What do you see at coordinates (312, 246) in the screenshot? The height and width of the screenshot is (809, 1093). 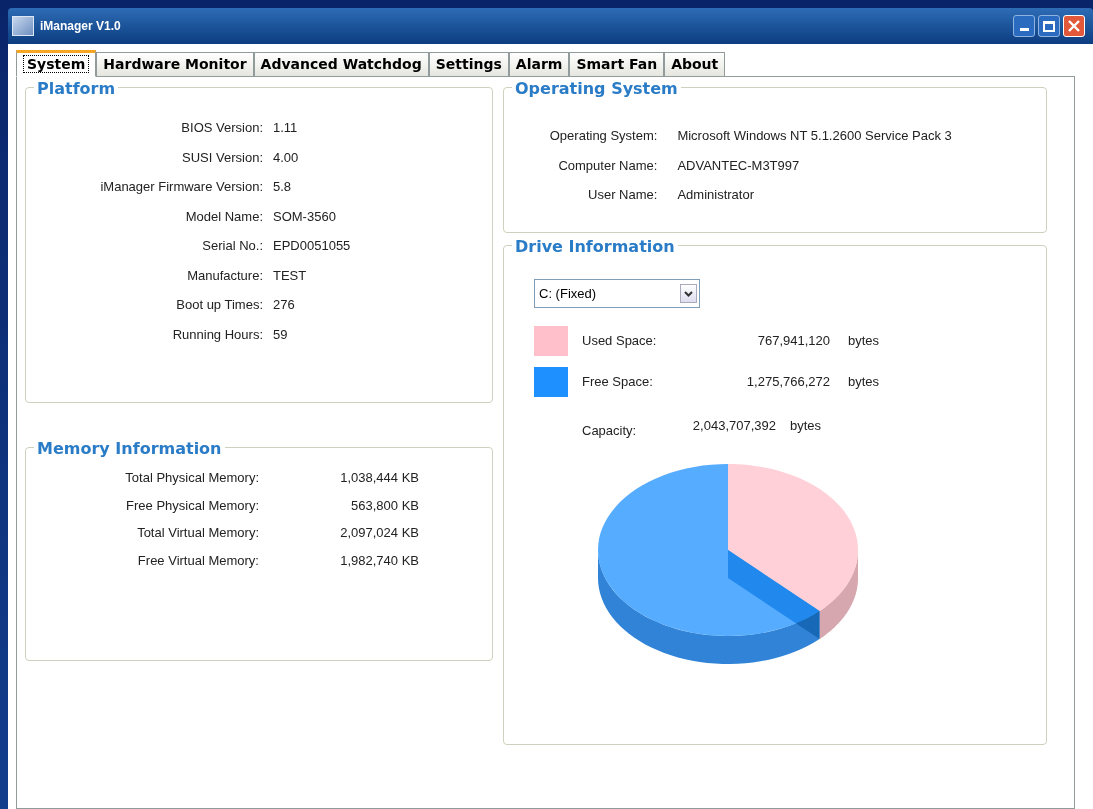 I see `field-value: EPD0051055` at bounding box center [312, 246].